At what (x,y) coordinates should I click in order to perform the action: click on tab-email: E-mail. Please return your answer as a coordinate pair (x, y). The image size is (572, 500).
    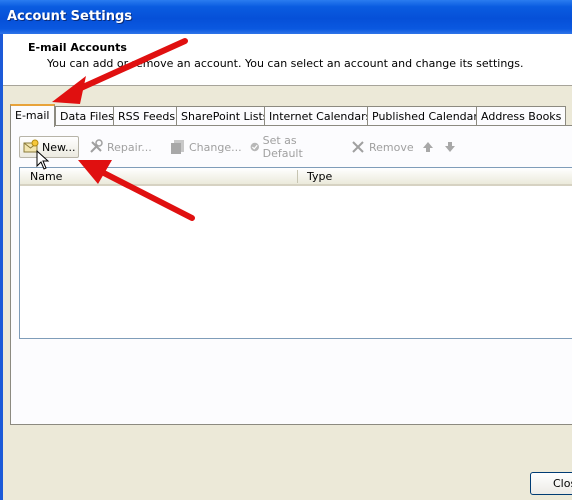
    Looking at the image, I should click on (32, 115).